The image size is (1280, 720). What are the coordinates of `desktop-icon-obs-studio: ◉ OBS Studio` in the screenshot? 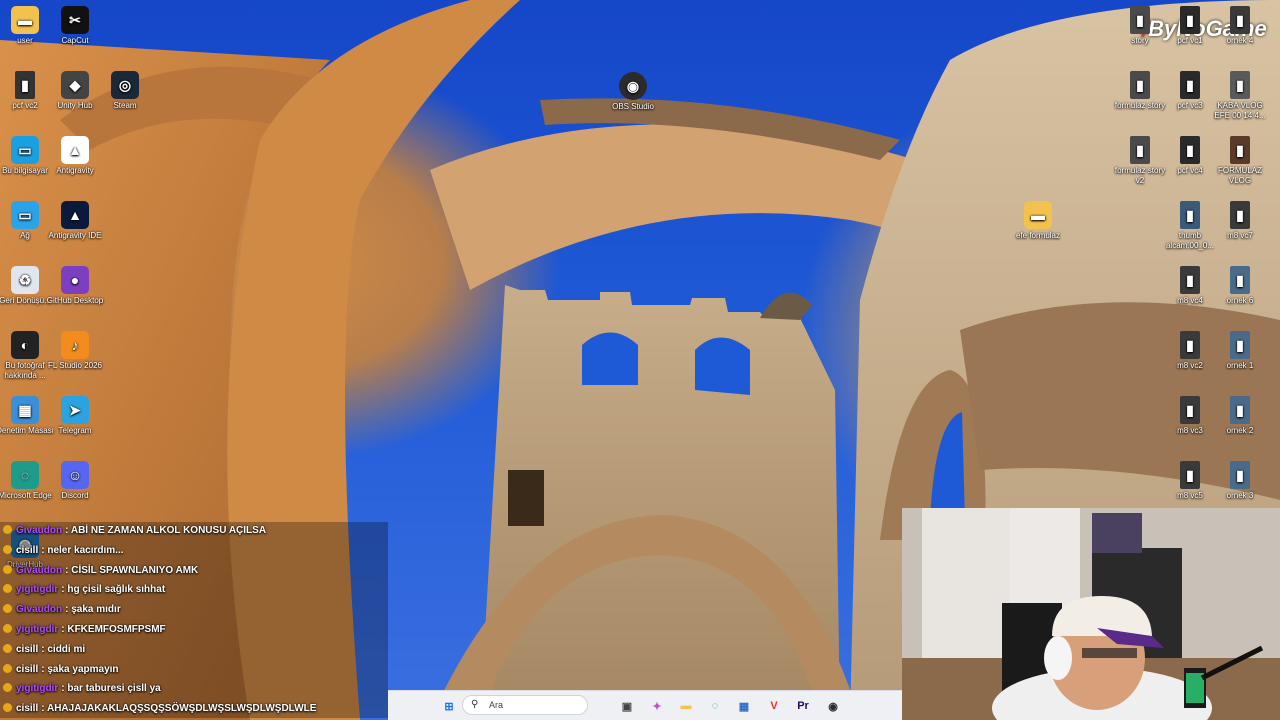 It's located at (633, 92).